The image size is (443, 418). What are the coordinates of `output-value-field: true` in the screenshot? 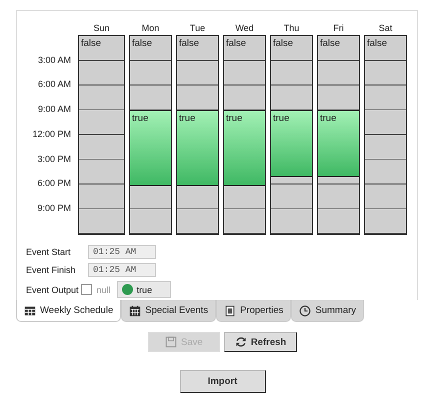 It's located at (144, 289).